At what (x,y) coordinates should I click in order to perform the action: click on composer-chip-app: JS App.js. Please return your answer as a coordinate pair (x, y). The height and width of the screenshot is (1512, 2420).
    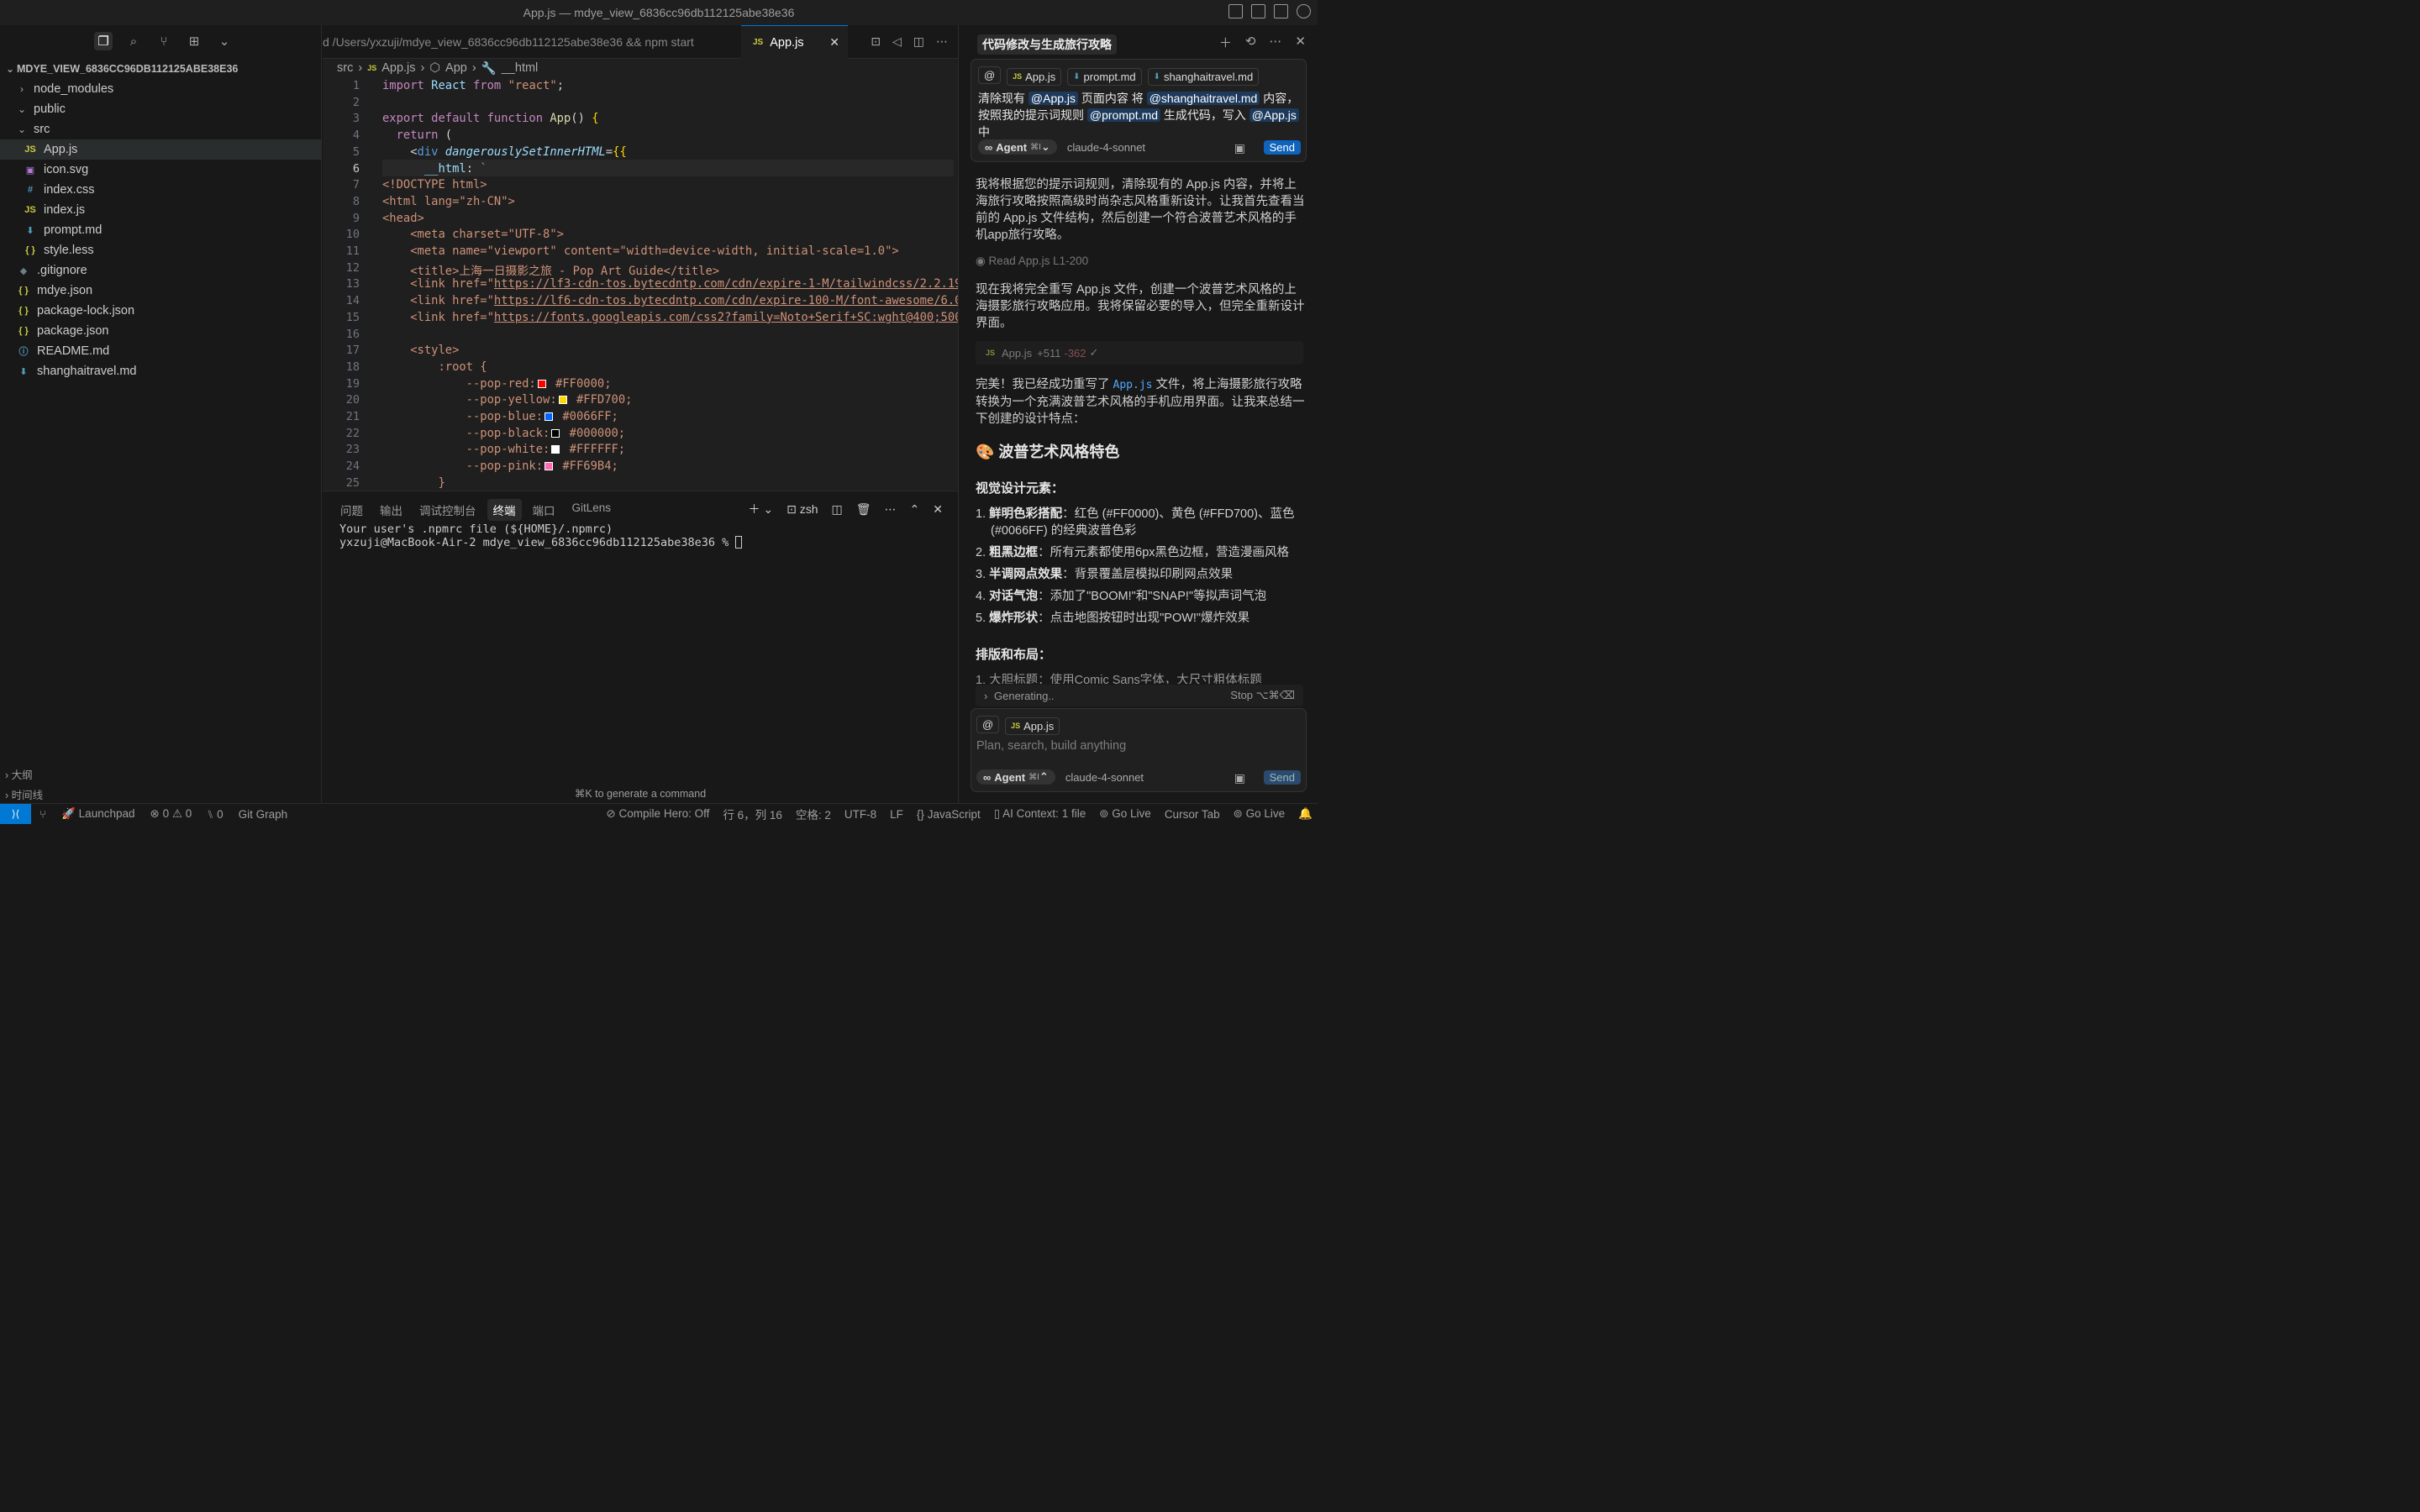
    Looking at the image, I should click on (1032, 726).